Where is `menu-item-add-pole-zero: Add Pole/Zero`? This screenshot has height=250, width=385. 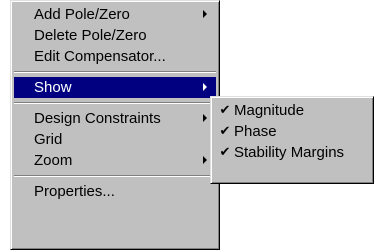 menu-item-add-pole-zero: Add Pole/Zero is located at coordinates (115, 14).